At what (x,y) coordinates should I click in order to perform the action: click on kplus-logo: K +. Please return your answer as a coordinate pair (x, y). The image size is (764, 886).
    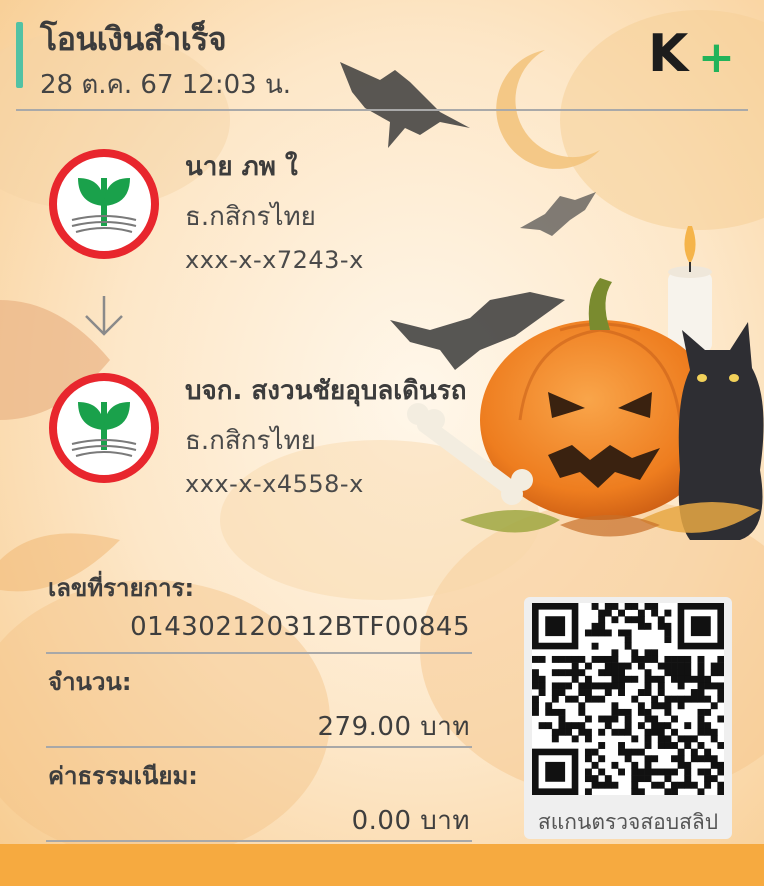
    Looking at the image, I should click on (693, 54).